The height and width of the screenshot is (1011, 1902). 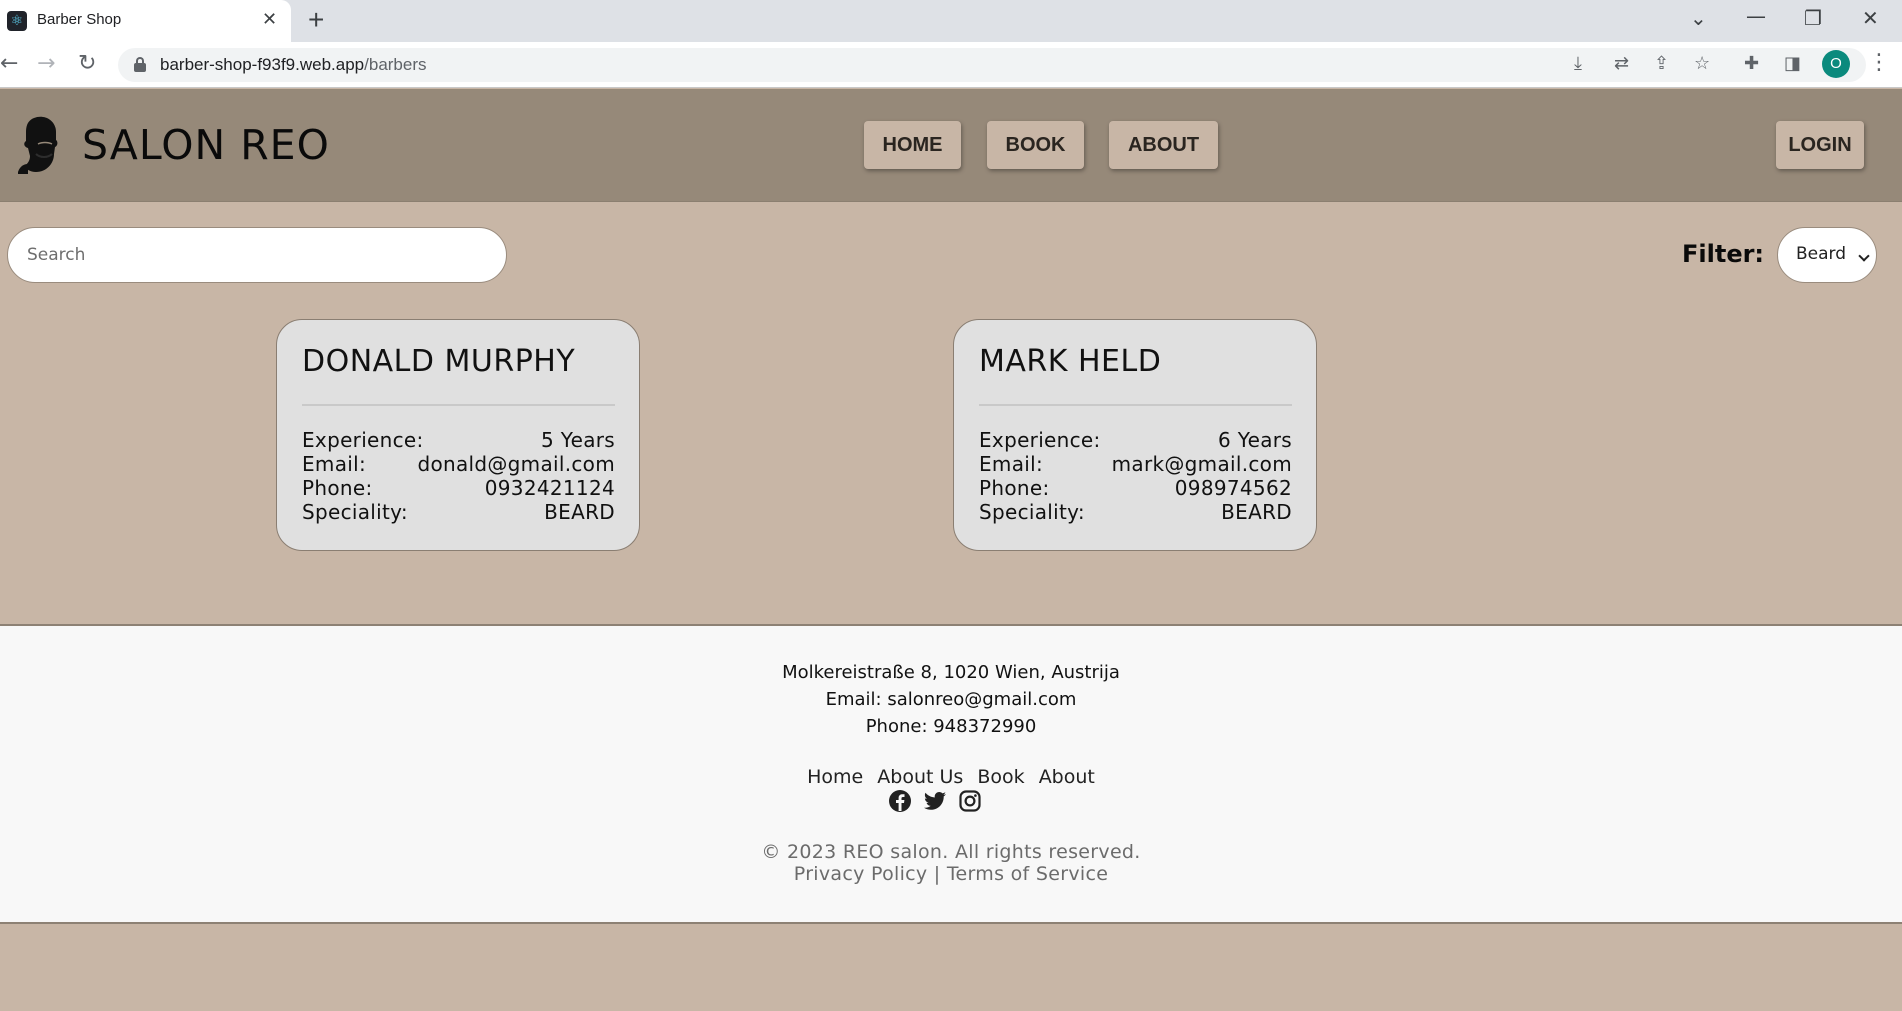 I want to click on legal-links: Privacy Policy | Terms of Service, so click(x=951, y=874).